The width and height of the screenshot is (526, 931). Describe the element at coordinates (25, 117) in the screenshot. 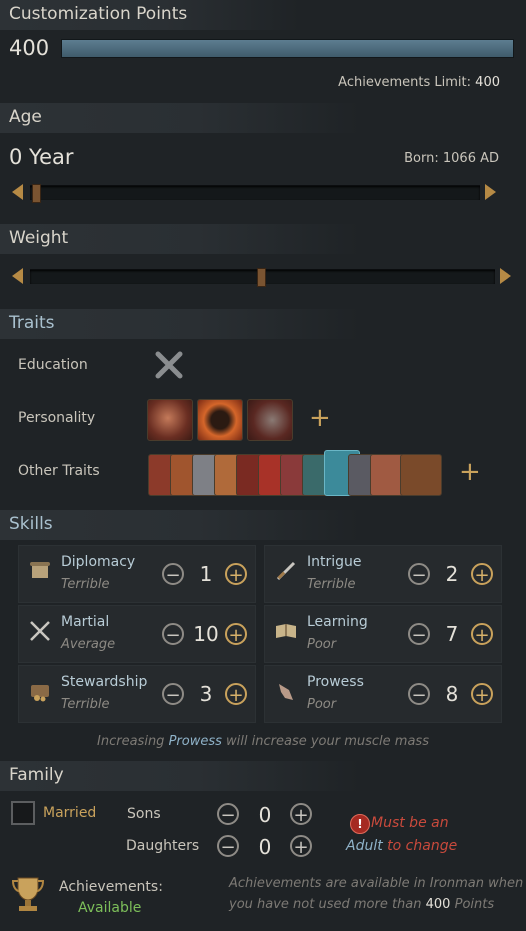

I see `age-title: Age` at that location.